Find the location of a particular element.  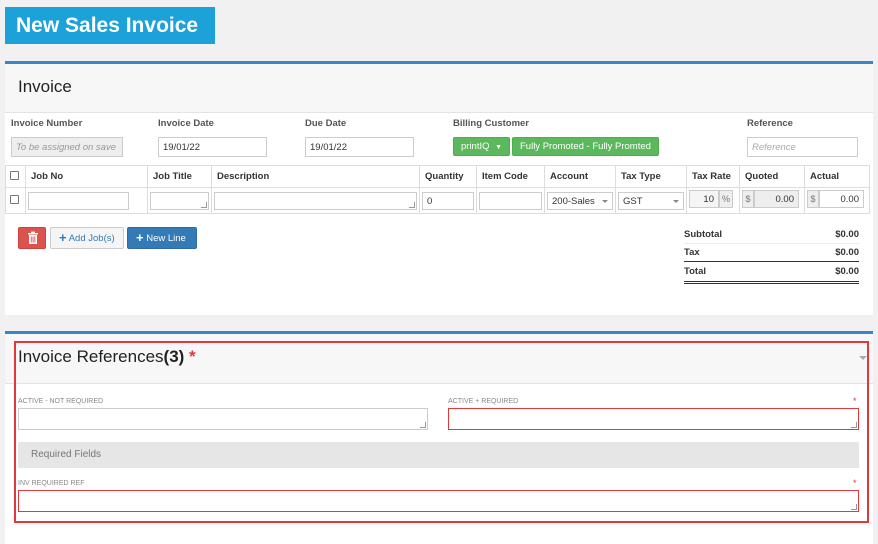

col-description: Description is located at coordinates (315, 176).